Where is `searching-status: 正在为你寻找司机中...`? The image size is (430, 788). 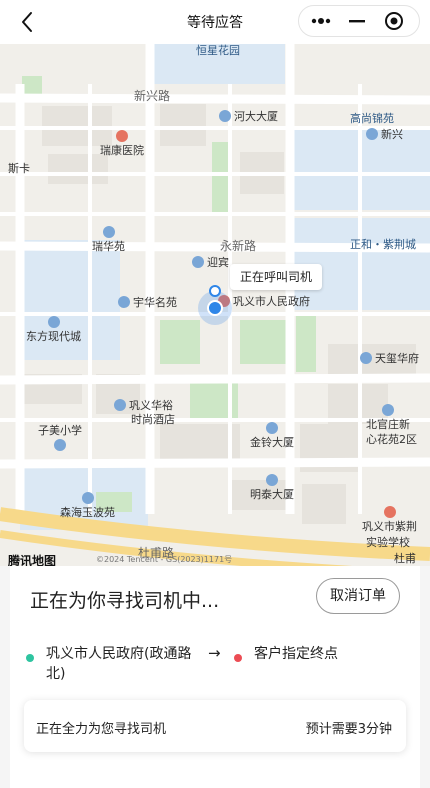
searching-status: 正在为你寻找司机中... is located at coordinates (125, 601).